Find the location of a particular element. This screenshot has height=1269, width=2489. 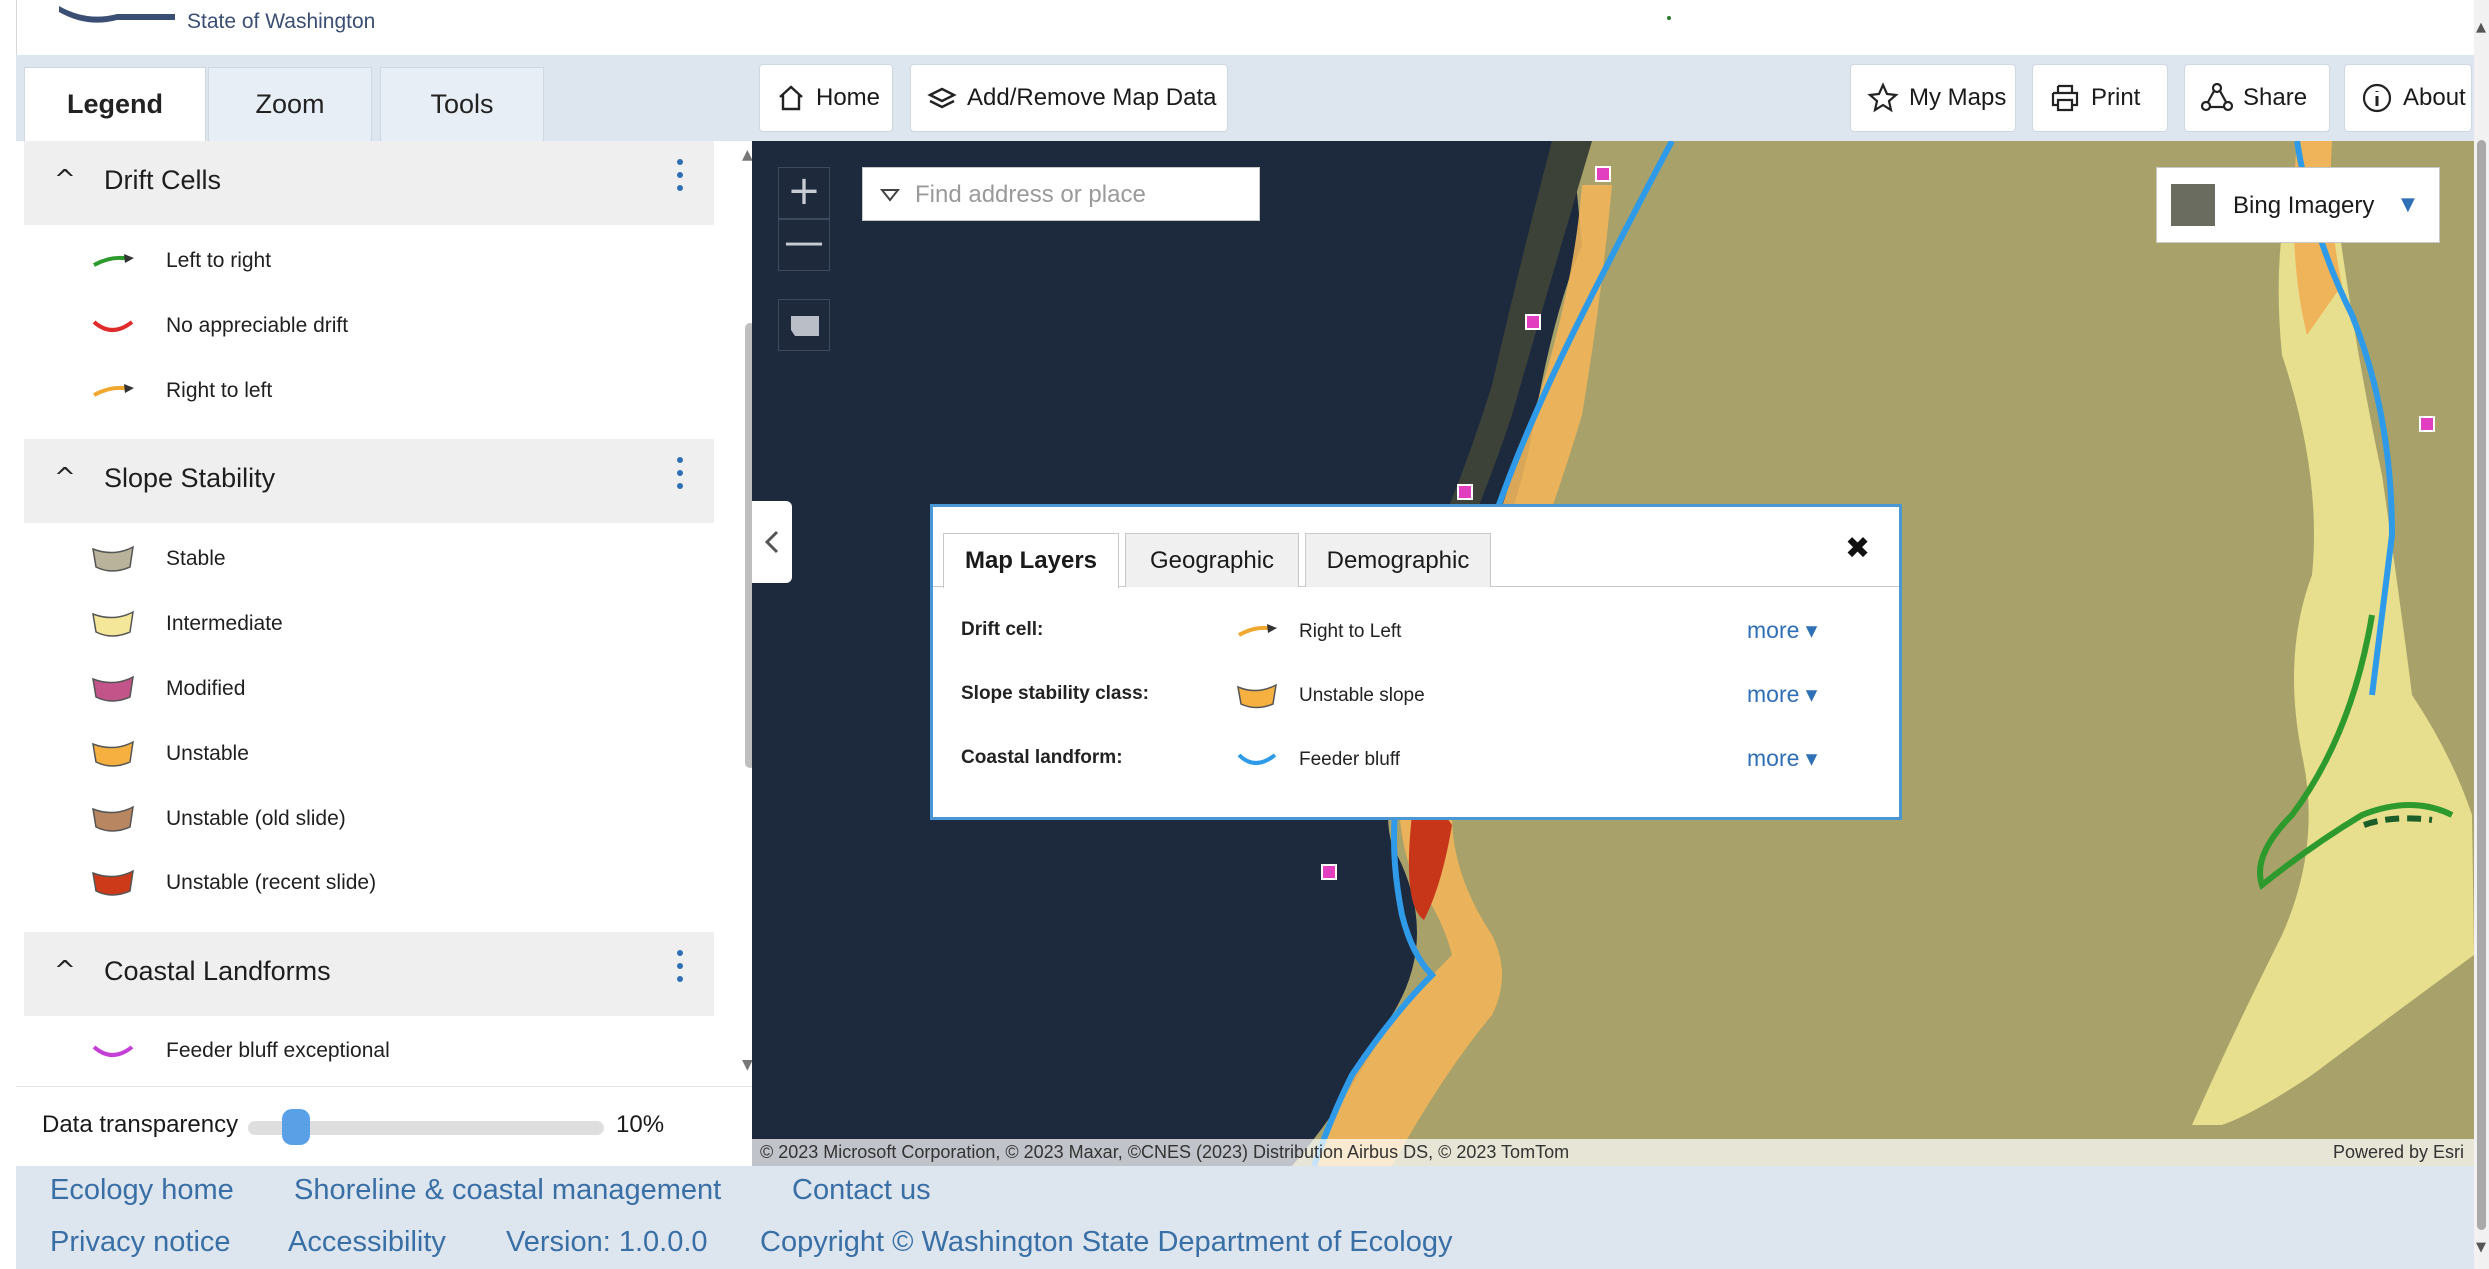

washington-state-logo is located at coordinates (117, 14).